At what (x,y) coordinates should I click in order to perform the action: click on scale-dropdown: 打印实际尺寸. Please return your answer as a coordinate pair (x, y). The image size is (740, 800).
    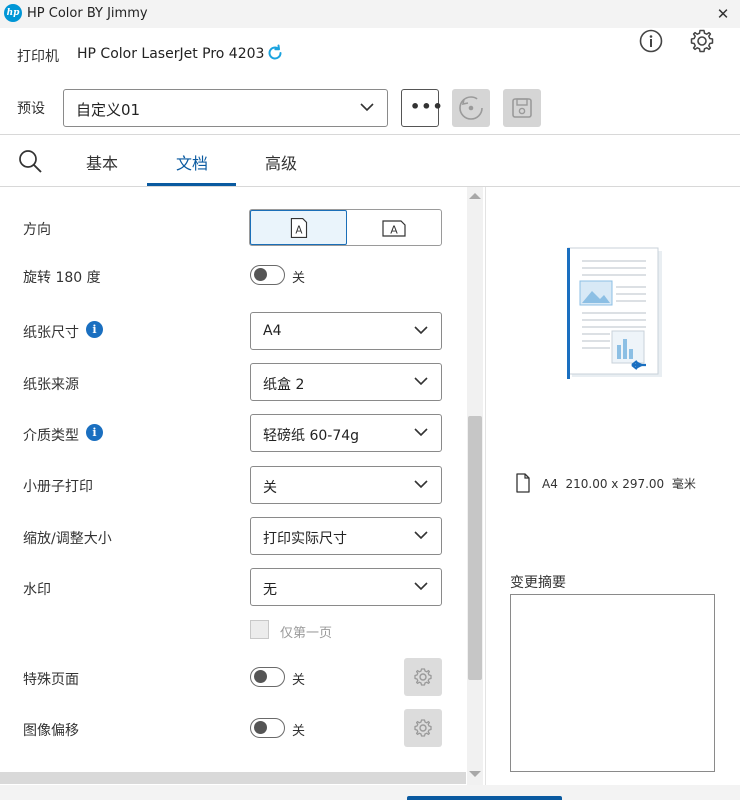
    Looking at the image, I should click on (346, 536).